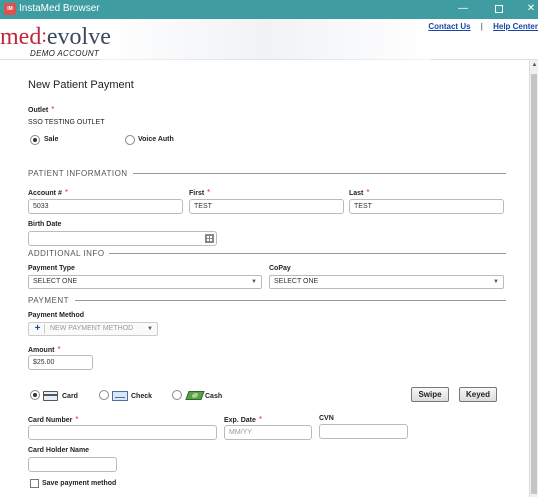 This screenshot has width=538, height=497. Describe the element at coordinates (59, 450) in the screenshot. I see `card-holder-label: Card Holder Name` at that location.